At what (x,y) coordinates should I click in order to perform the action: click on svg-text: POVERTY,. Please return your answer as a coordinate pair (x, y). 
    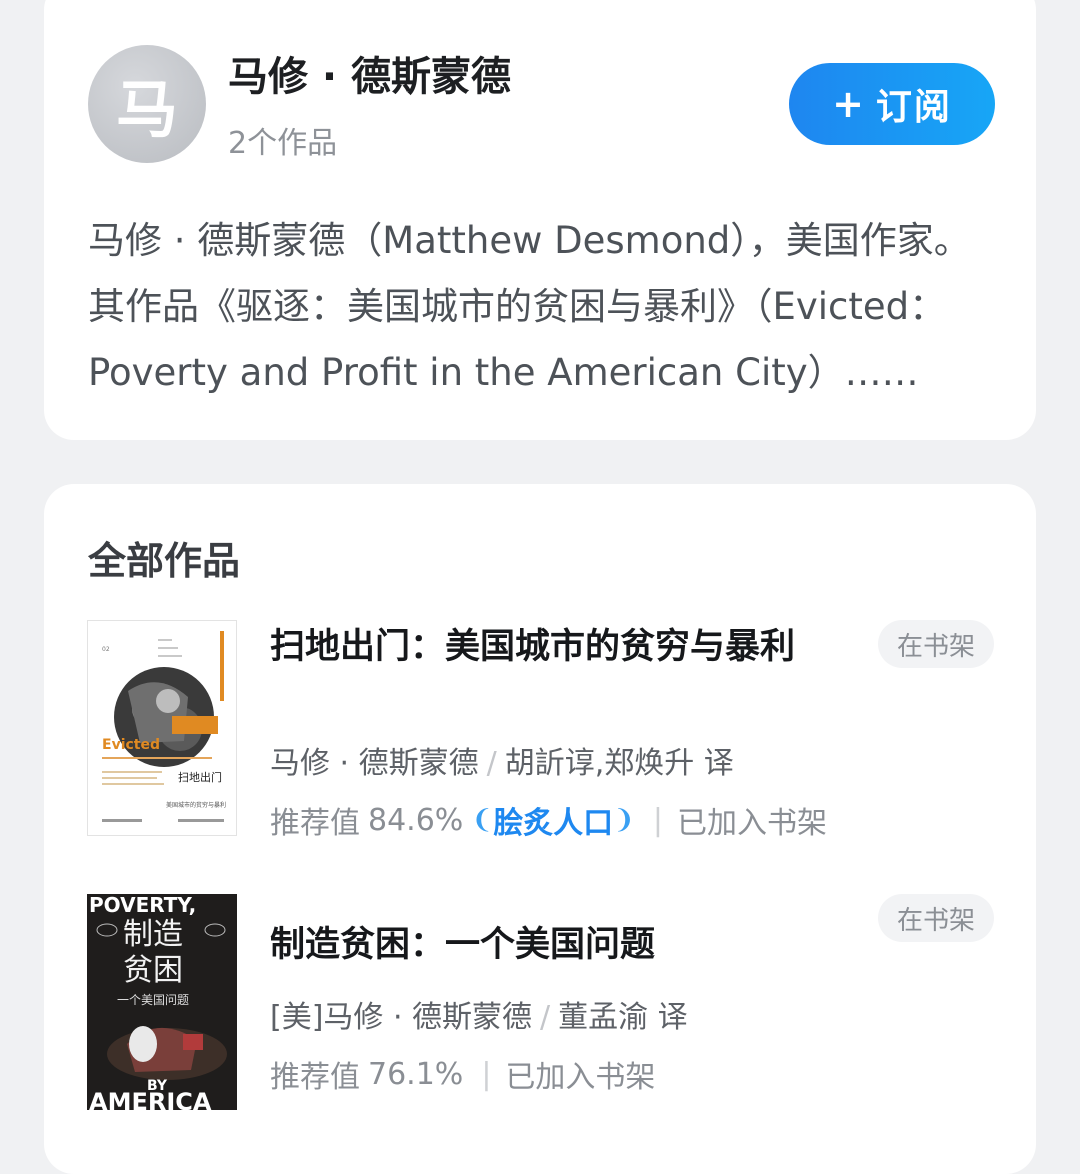
    Looking at the image, I should click on (142, 905).